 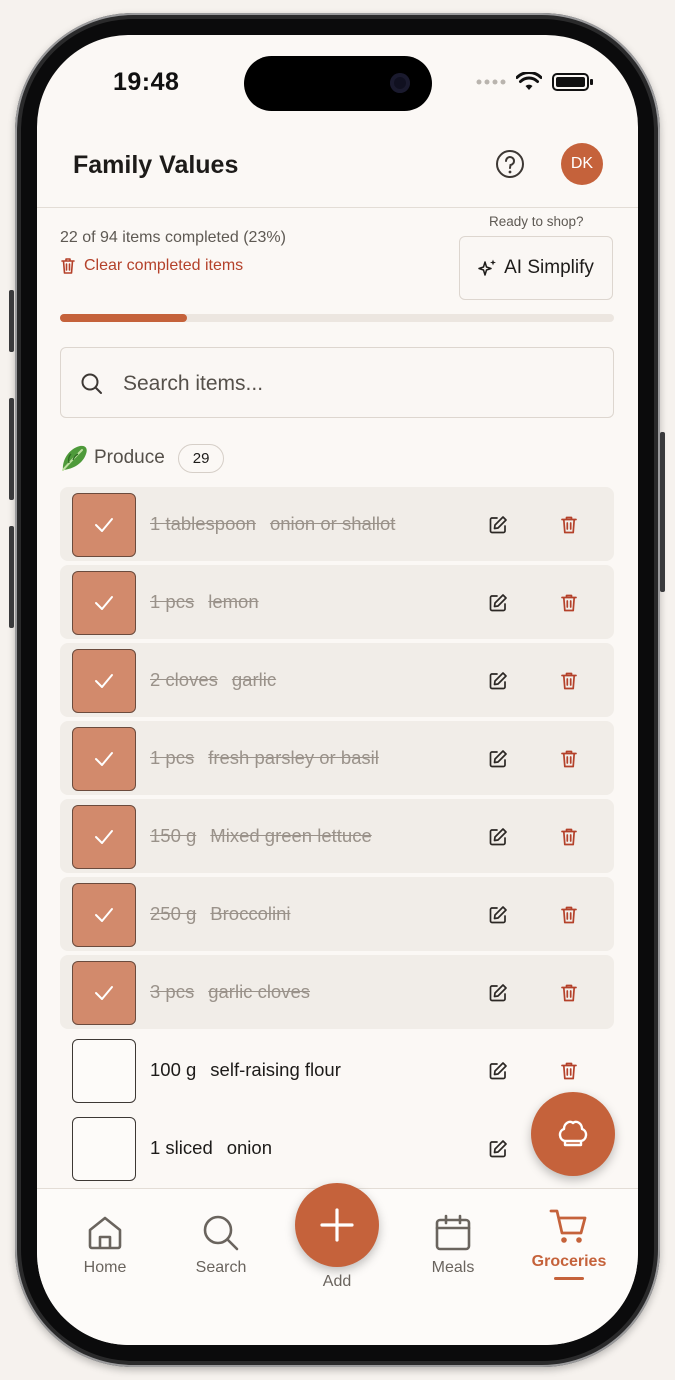 I want to click on power-button, so click(x=662, y=512).